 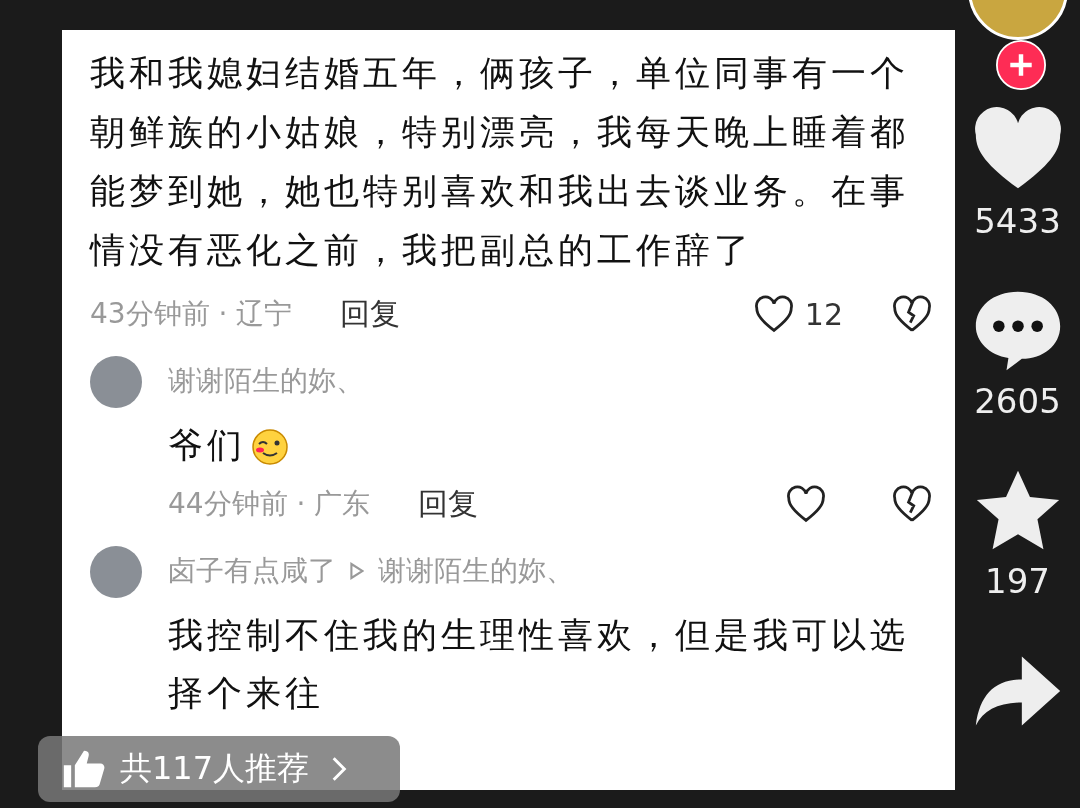 I want to click on chevron-right-icon, so click(x=339, y=769).